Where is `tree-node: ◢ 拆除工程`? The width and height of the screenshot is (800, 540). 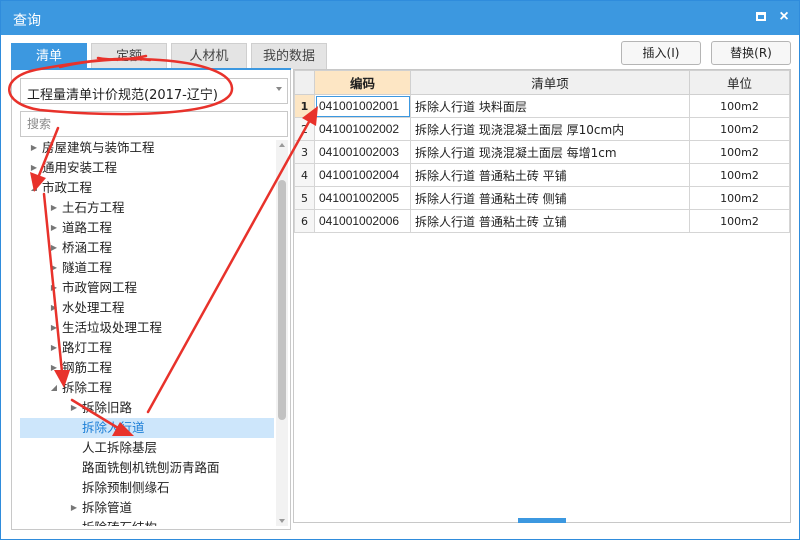
tree-node: ◢ 拆除工程 is located at coordinates (147, 388).